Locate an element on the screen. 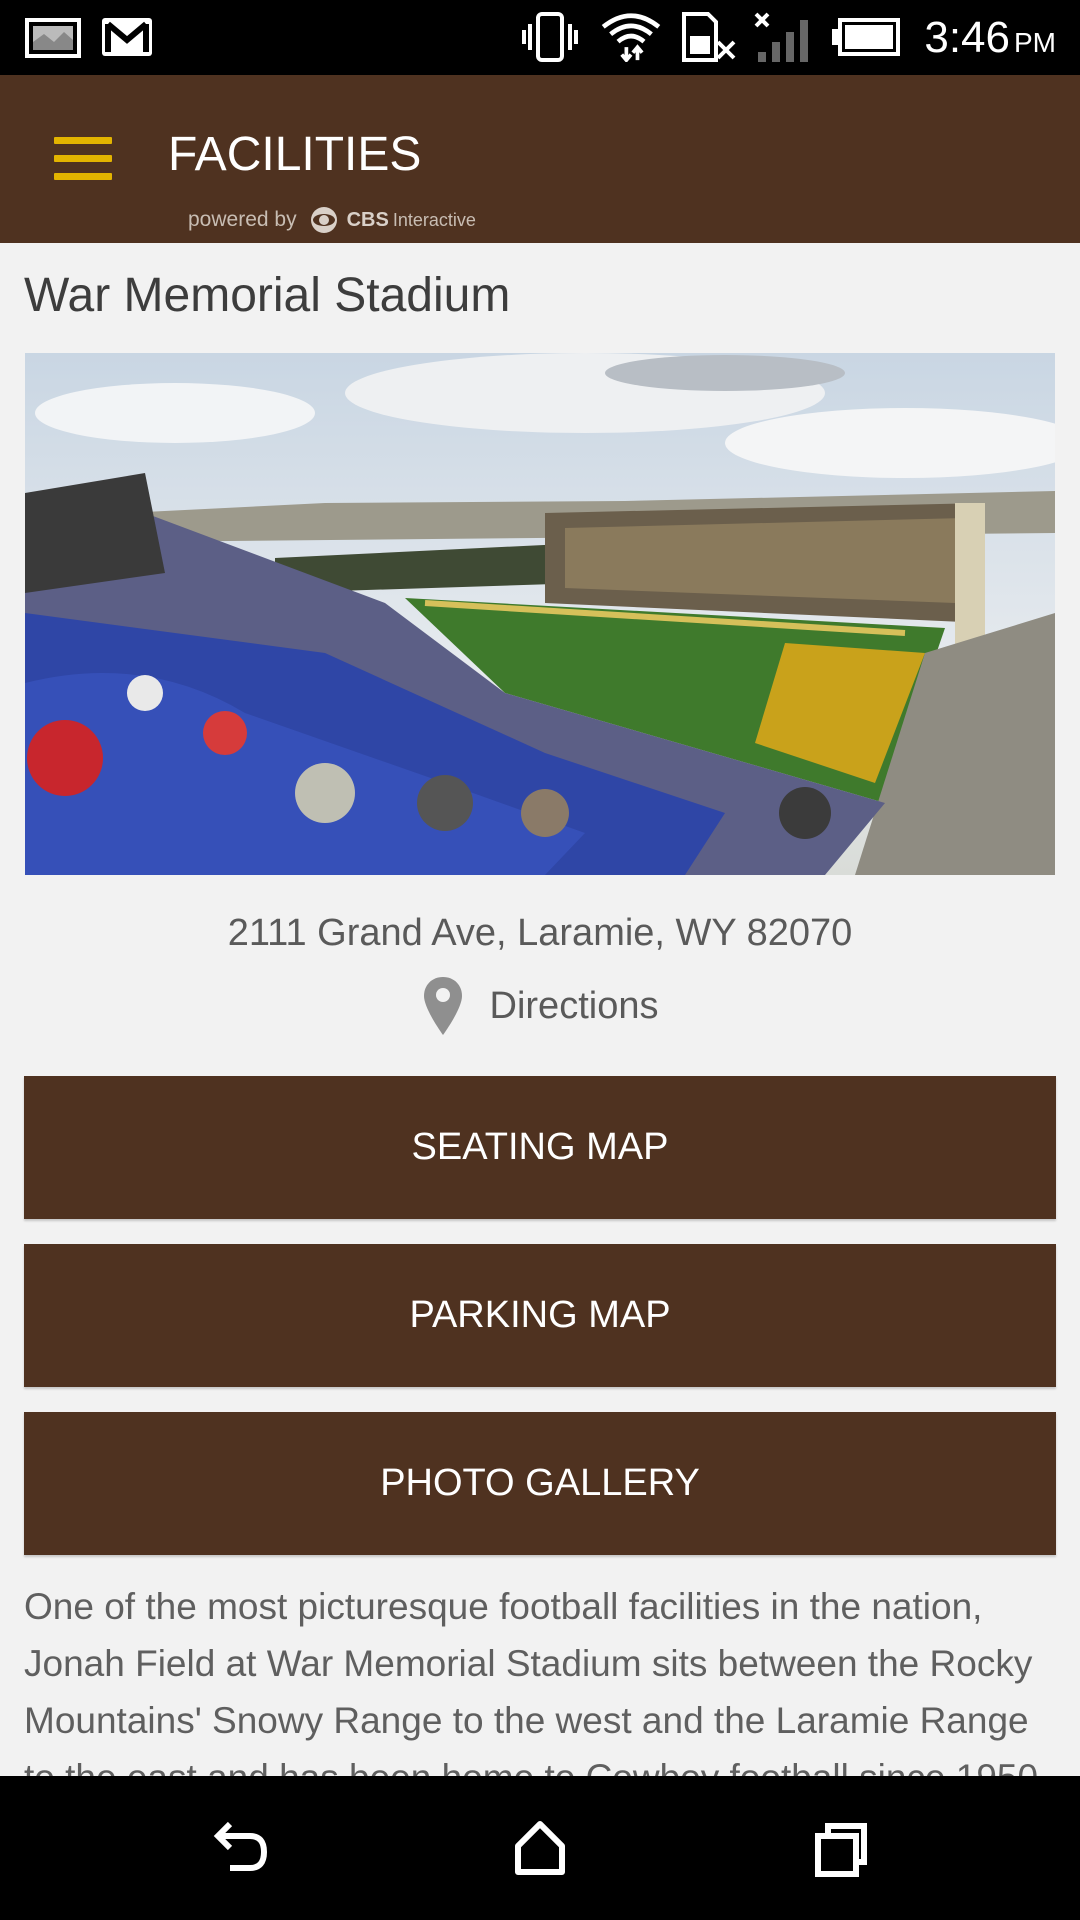 This screenshot has width=1080, height=1920. cbs-eye-logo-icon is located at coordinates (323, 220).